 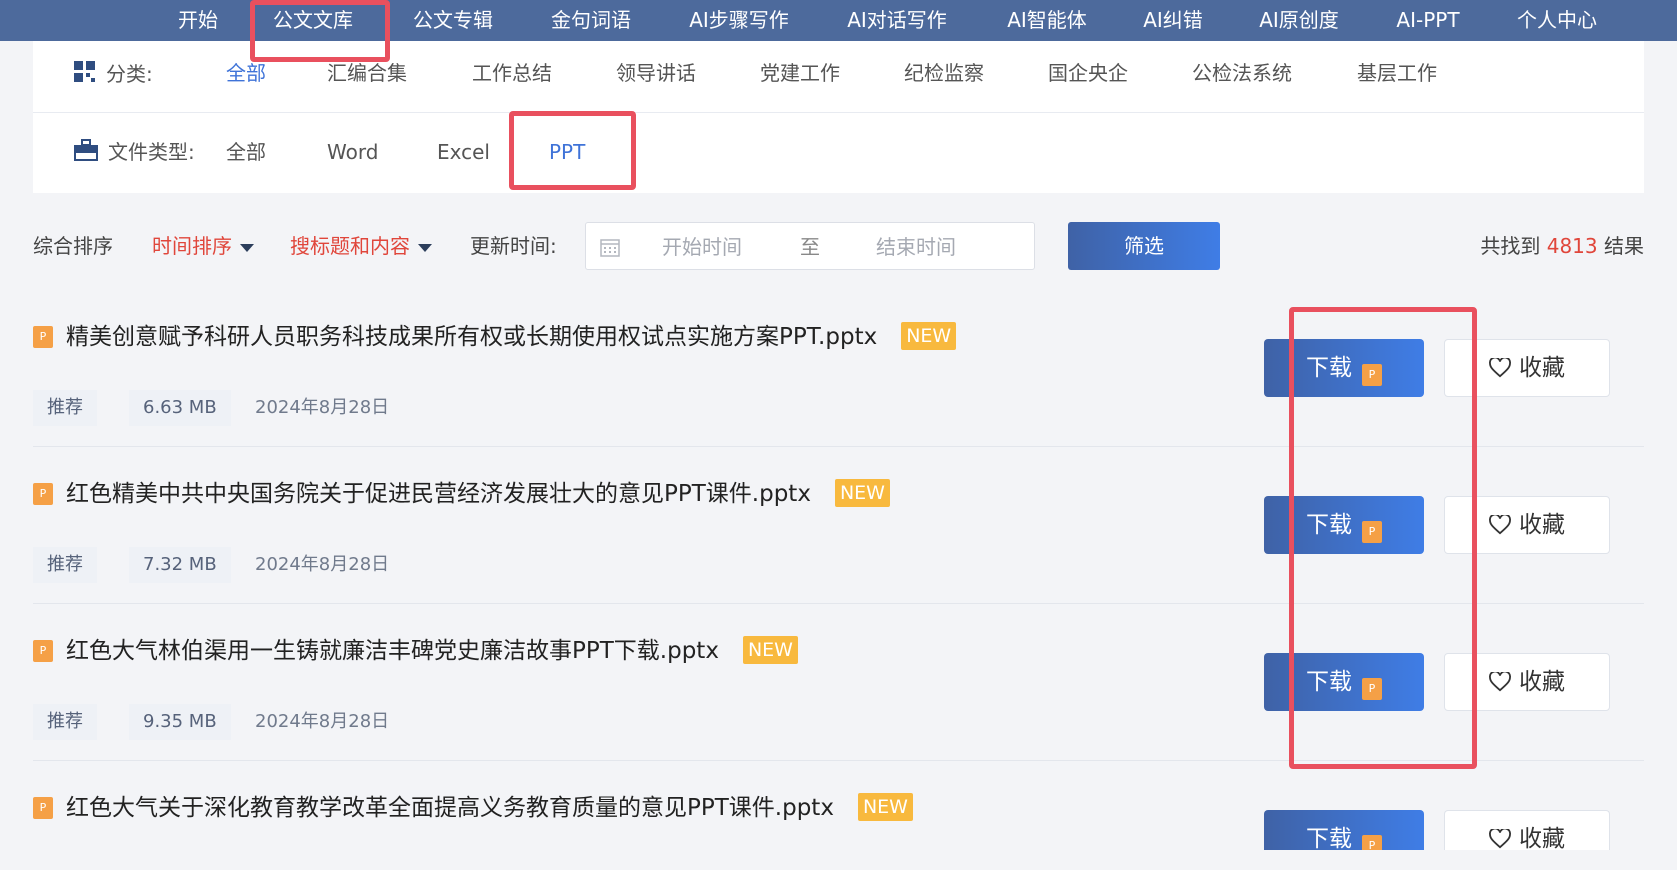 I want to click on filetype-ppt: PPT, so click(x=567, y=152).